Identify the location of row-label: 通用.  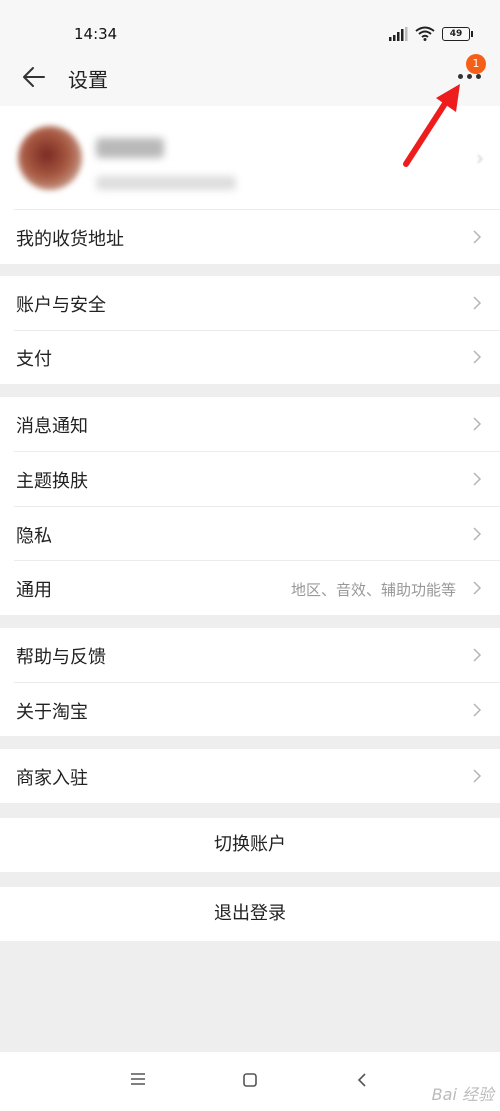
(34, 590).